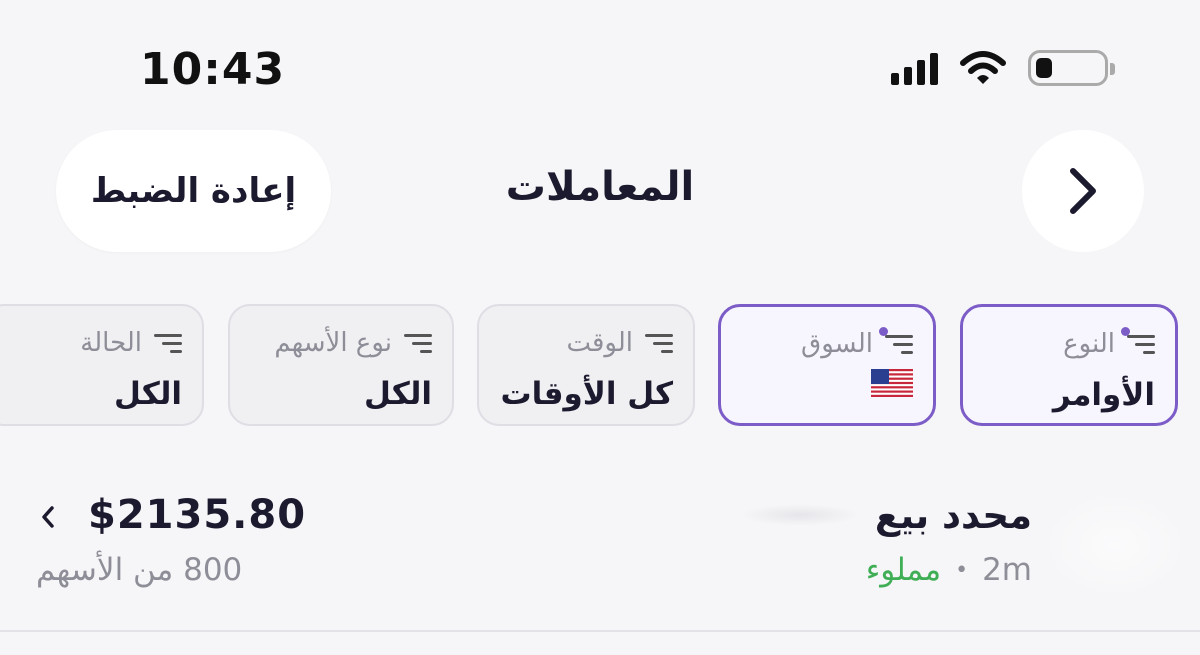  What do you see at coordinates (983, 67) in the screenshot?
I see `wifi-icon` at bounding box center [983, 67].